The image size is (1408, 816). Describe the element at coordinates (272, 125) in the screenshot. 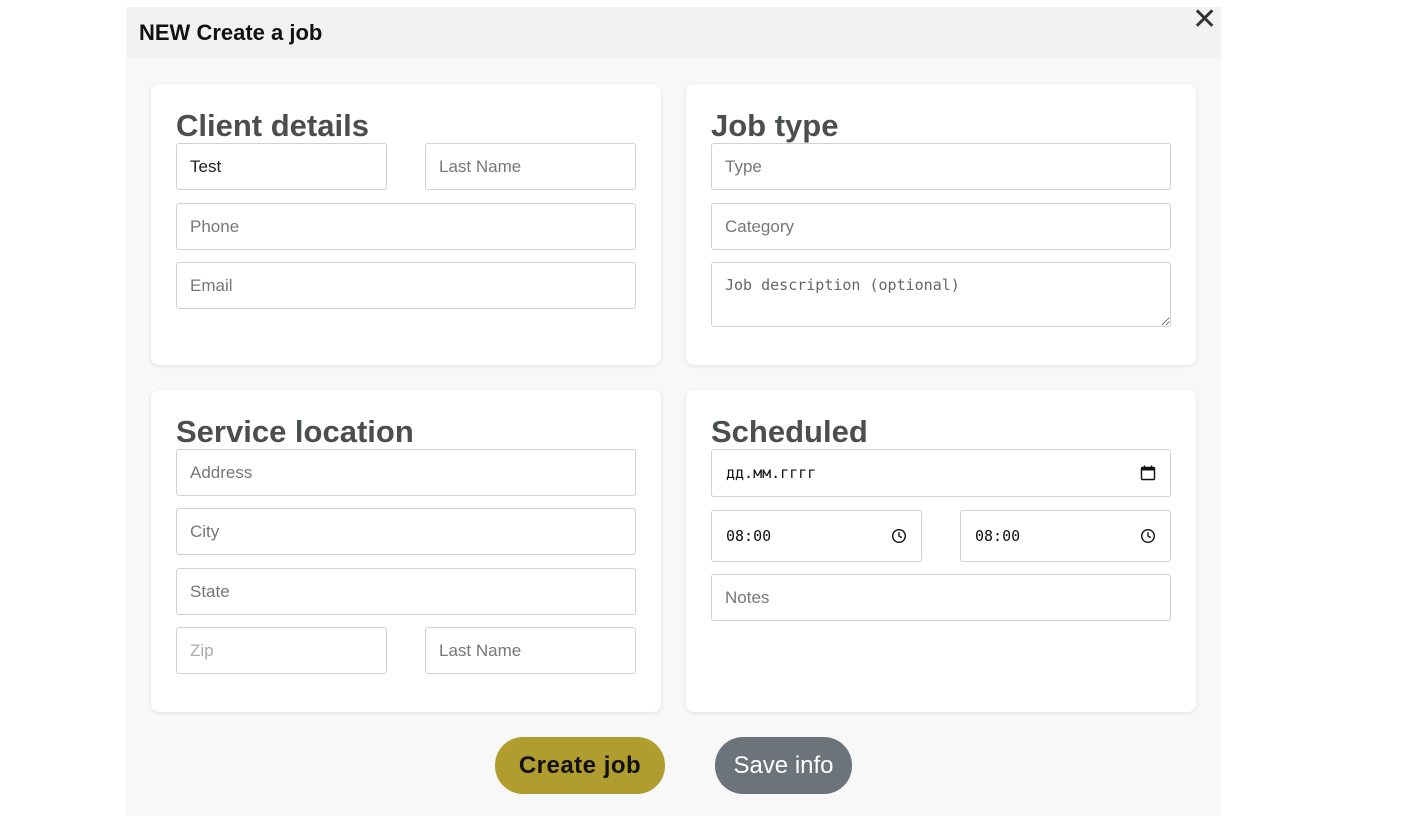

I see `client-details-title: Client details` at that location.